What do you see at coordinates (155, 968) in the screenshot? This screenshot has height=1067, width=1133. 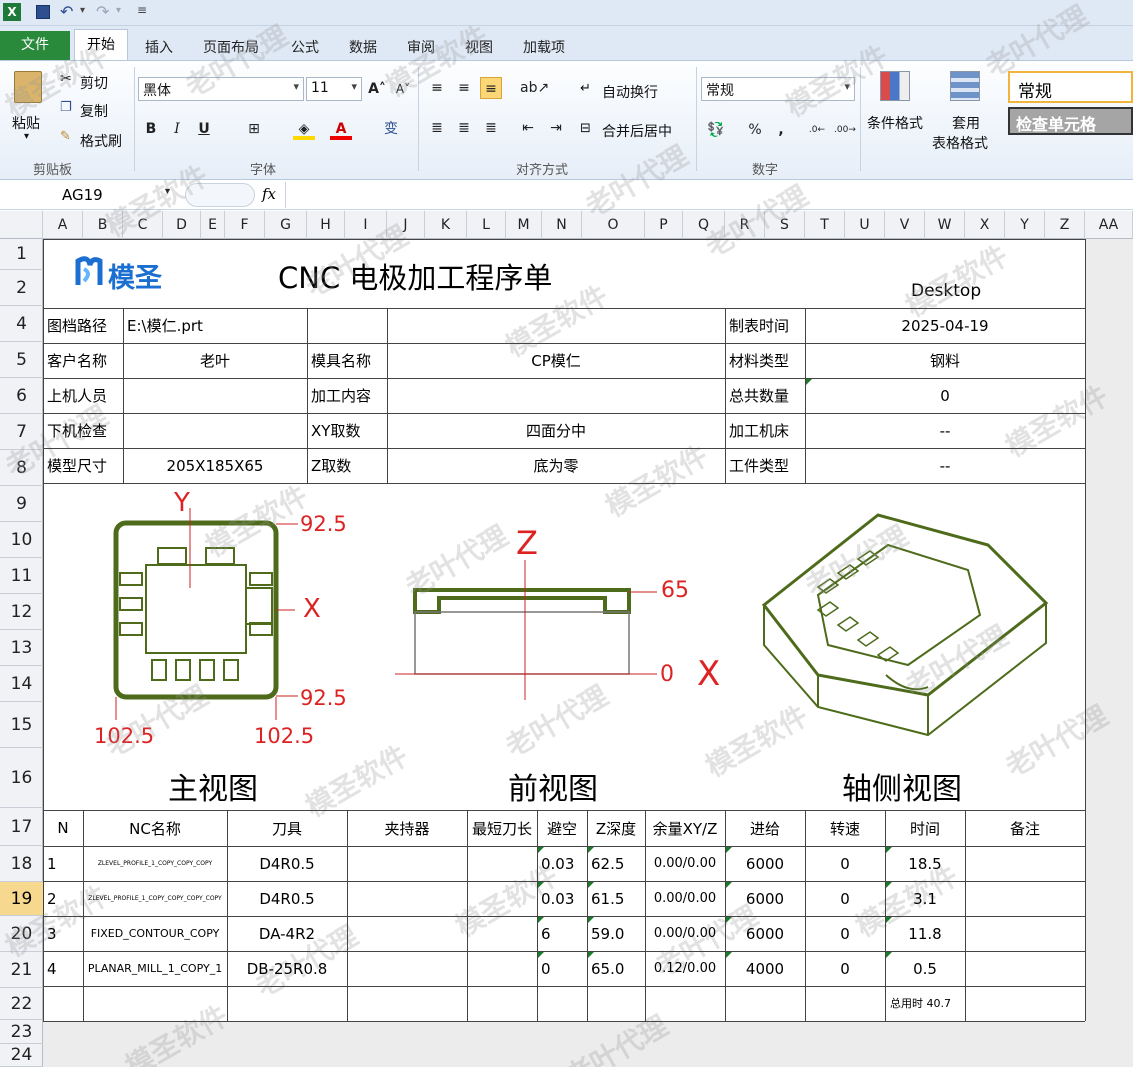 I see `table-cell-nc-3: PLANAR_MILL_1_COPY_1` at bounding box center [155, 968].